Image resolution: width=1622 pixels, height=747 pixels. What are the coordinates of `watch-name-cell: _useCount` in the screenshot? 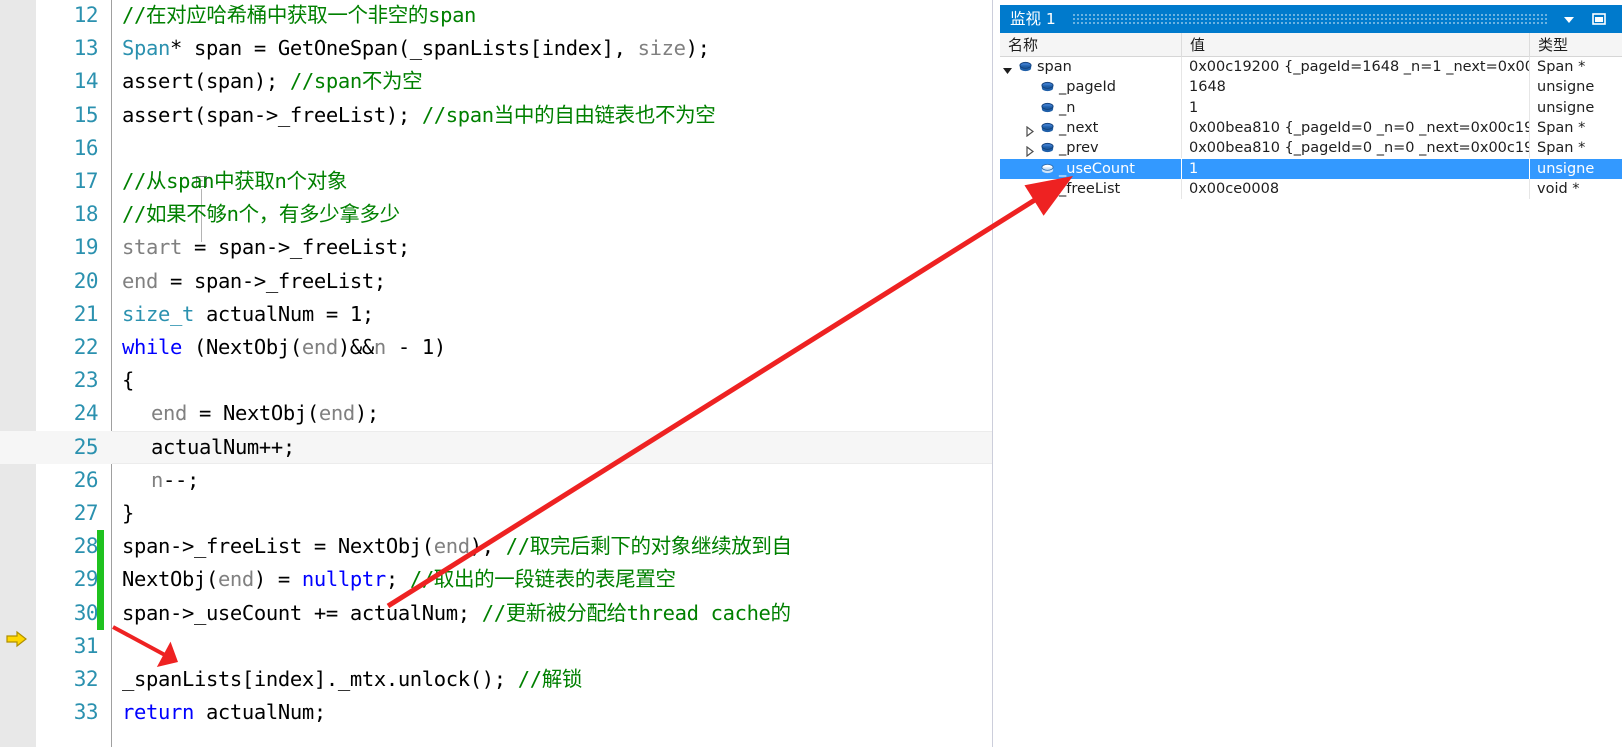 It's located at (1091, 168).